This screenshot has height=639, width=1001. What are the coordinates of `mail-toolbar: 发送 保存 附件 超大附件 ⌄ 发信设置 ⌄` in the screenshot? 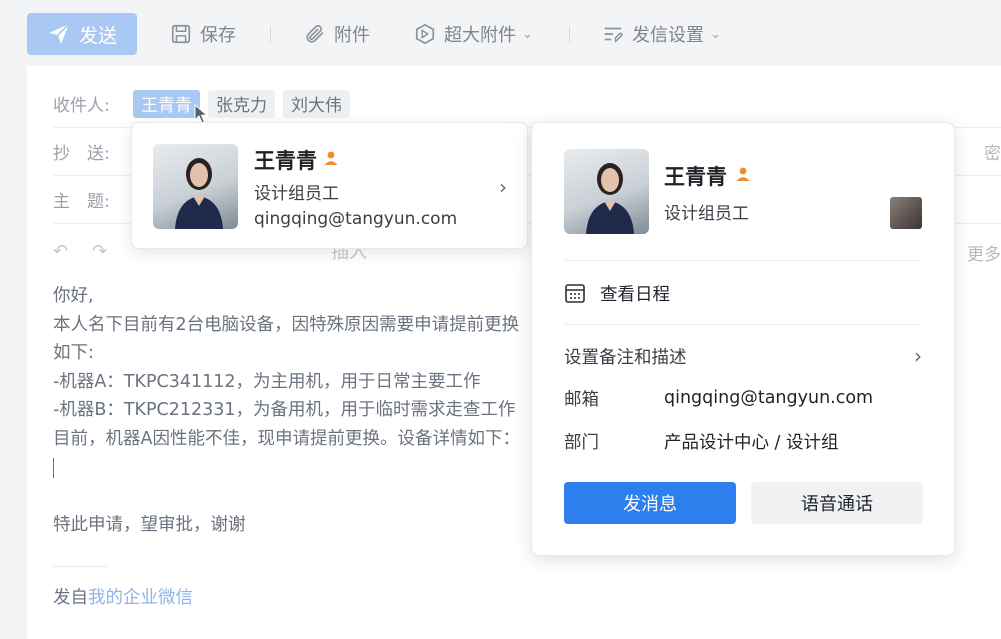 It's located at (500, 33).